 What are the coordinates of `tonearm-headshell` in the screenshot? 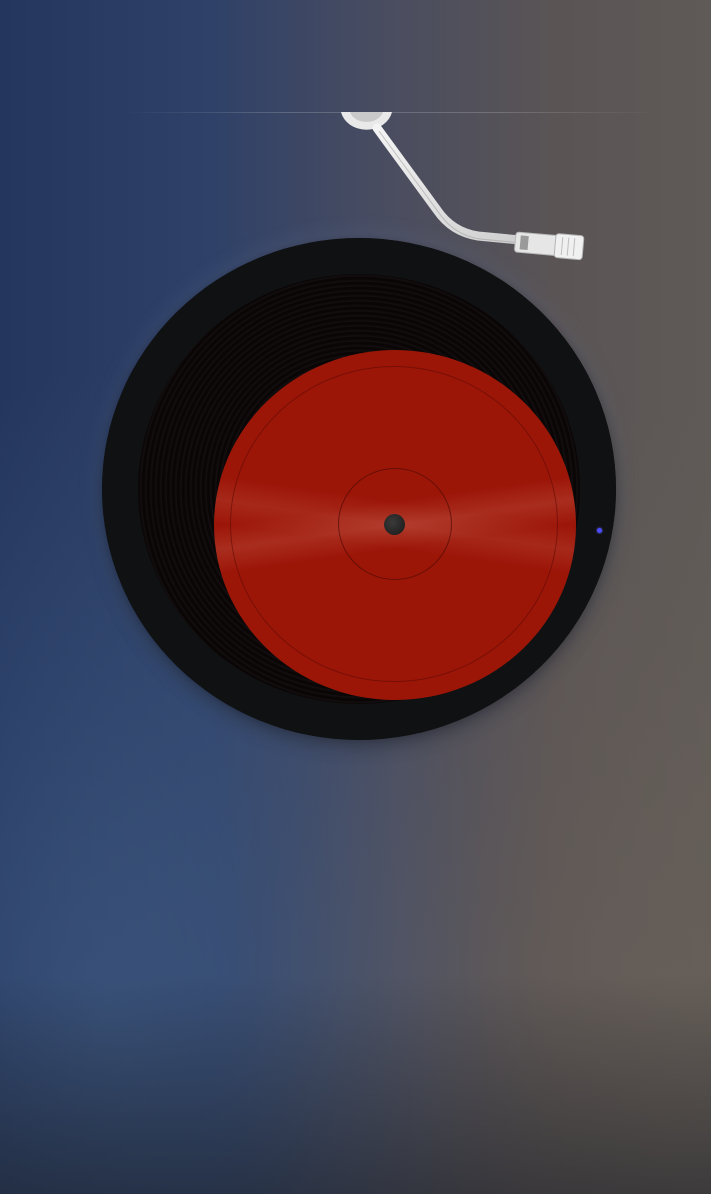 It's located at (549, 246).